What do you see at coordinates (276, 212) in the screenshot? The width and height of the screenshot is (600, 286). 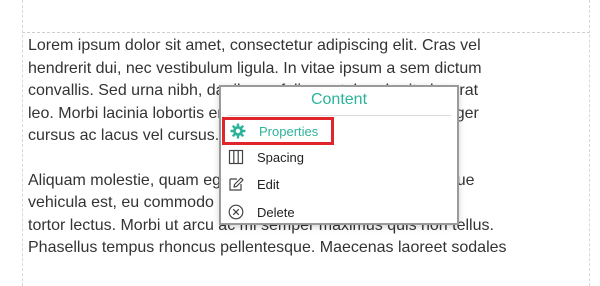 I see `menu-item-label: Delete` at bounding box center [276, 212].